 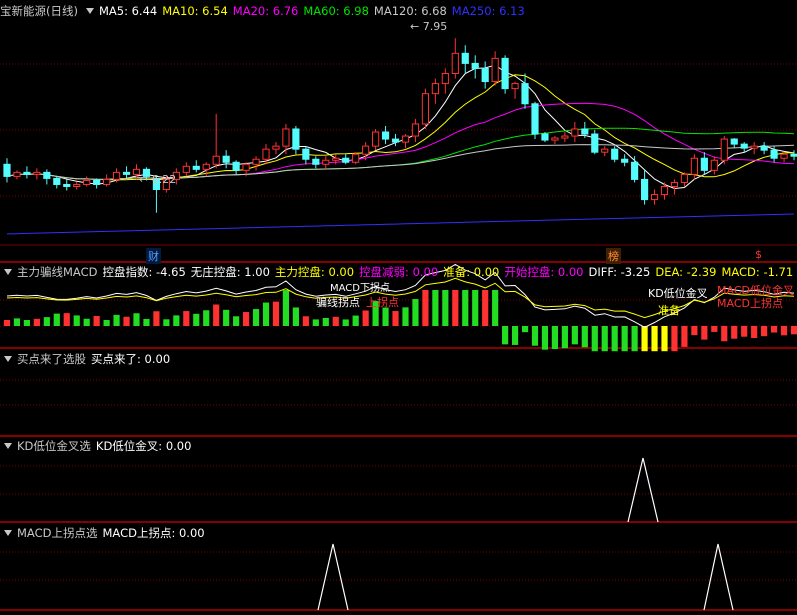 I want to click on kd-panel-title: KD低位金叉选, so click(x=54, y=446).